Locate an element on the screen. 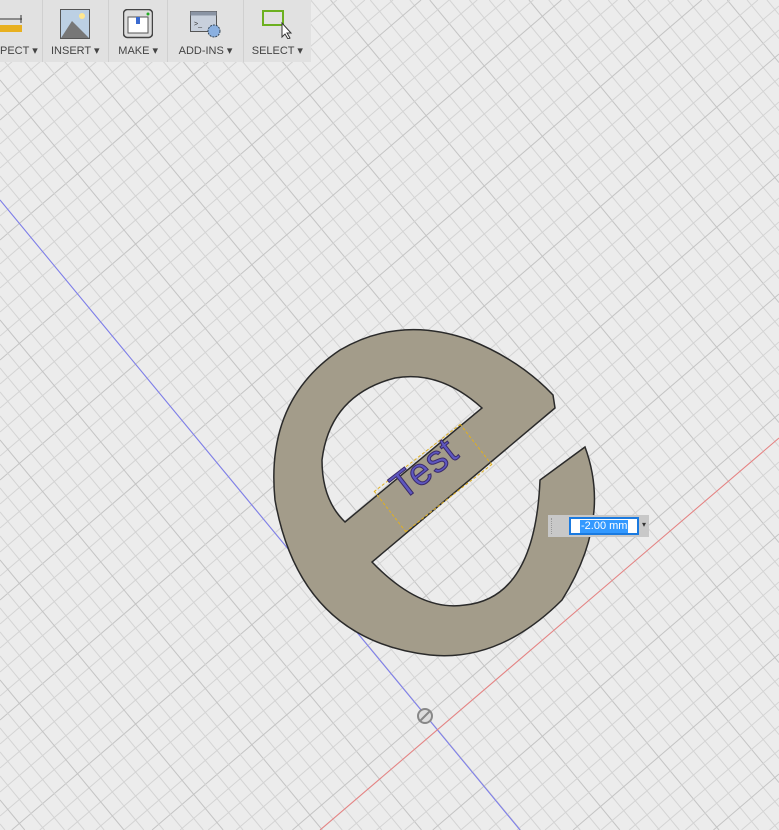  inspect-menu: PECT ▾ is located at coordinates (21, 31).